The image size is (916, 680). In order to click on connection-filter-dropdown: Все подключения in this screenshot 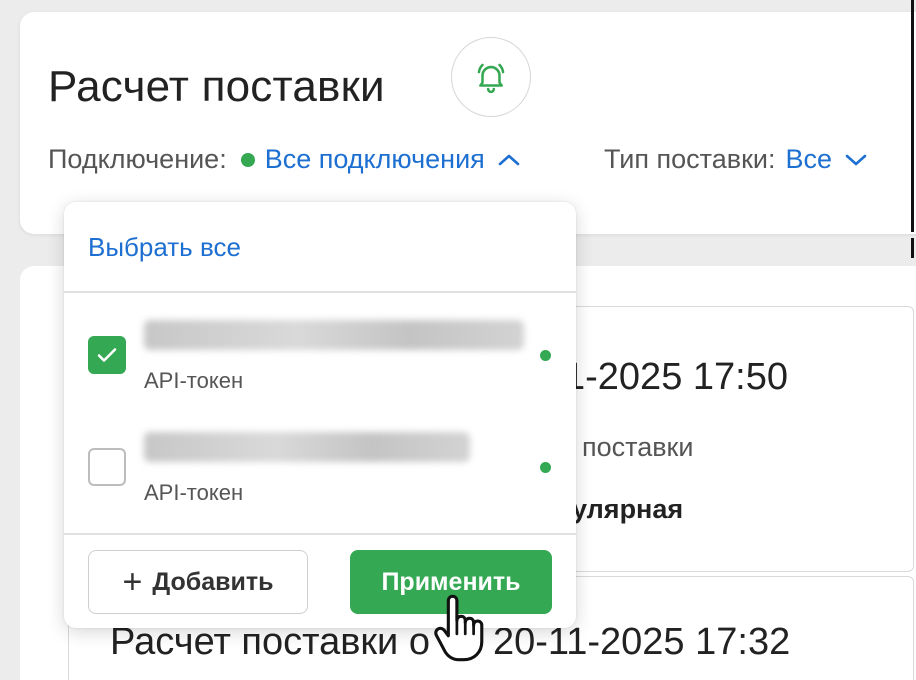, I will do `click(375, 159)`.